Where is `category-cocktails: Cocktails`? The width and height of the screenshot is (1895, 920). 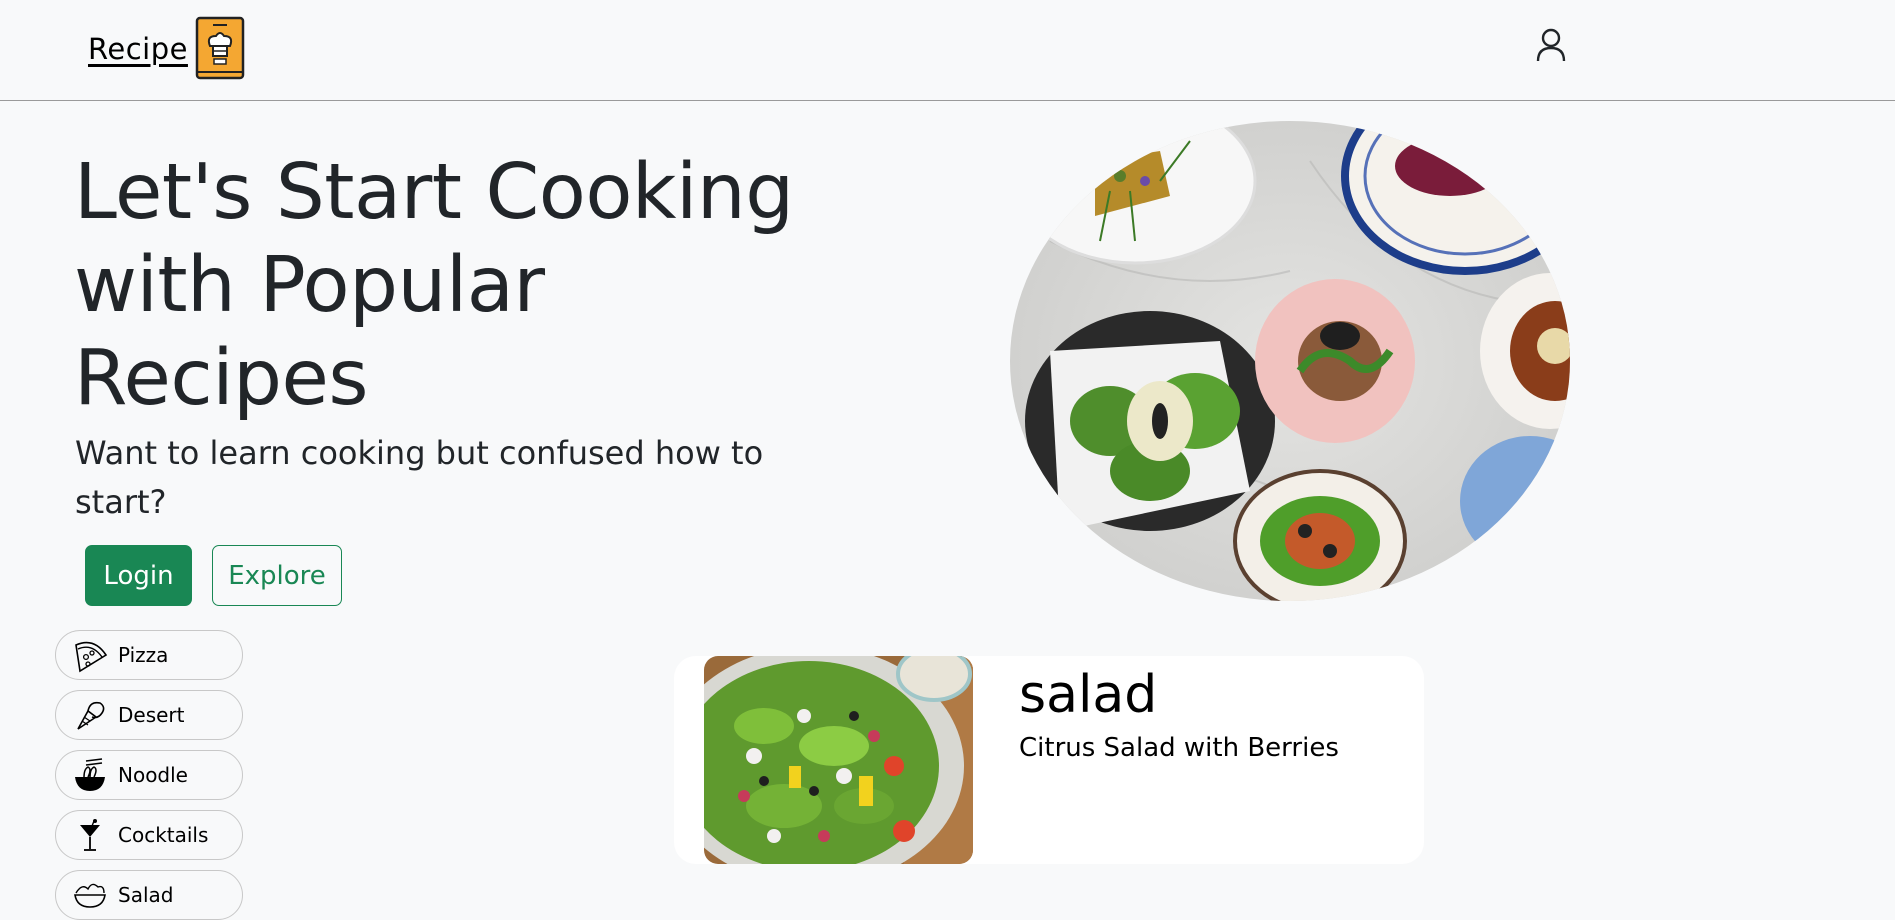 category-cocktails: Cocktails is located at coordinates (149, 835).